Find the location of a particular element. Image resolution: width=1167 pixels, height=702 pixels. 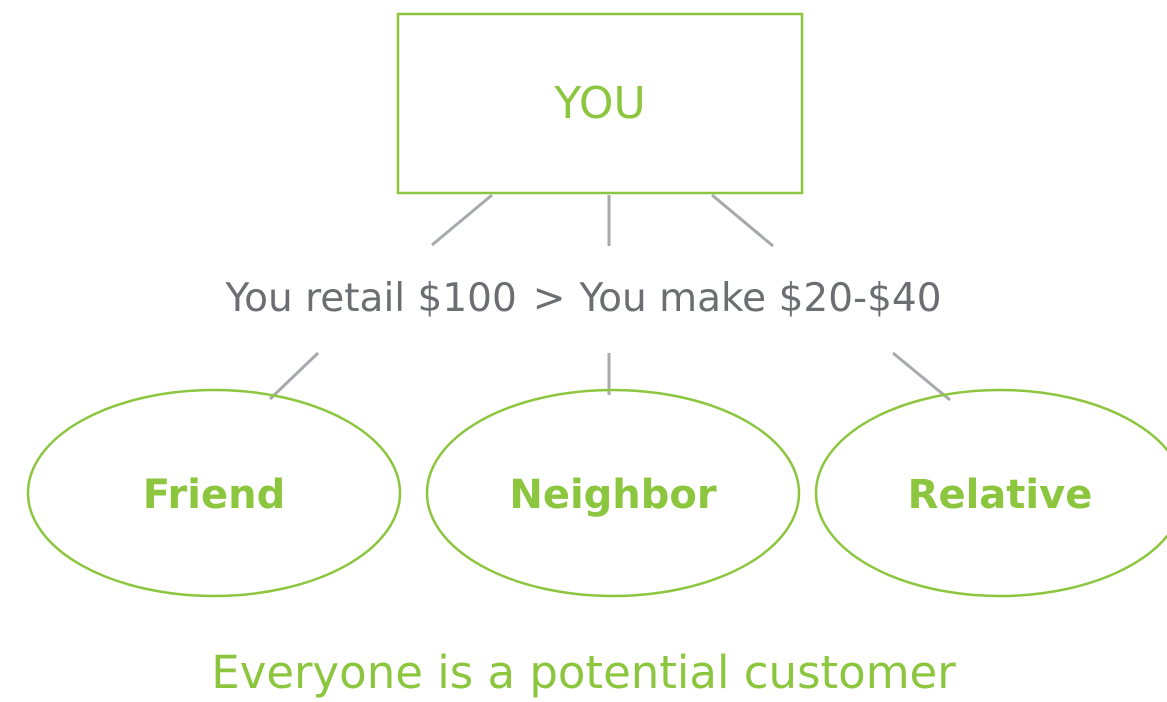

friend-label: Friend is located at coordinates (214, 495).